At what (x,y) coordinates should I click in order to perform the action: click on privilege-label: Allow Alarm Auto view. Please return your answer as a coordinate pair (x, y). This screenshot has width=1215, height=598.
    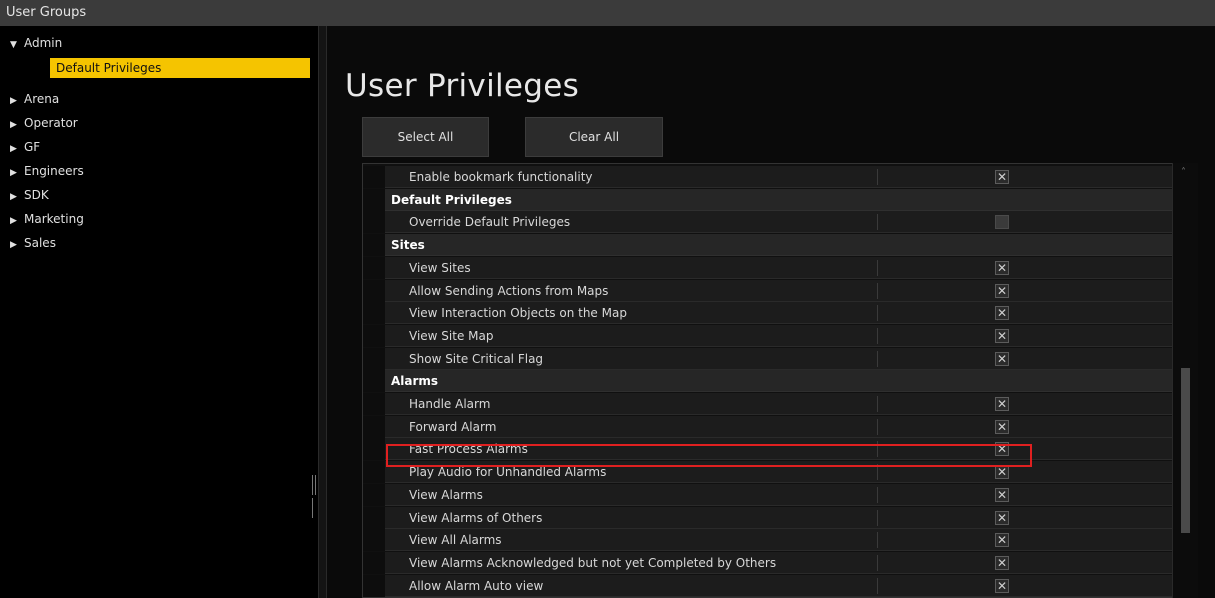
    Looking at the image, I should click on (476, 586).